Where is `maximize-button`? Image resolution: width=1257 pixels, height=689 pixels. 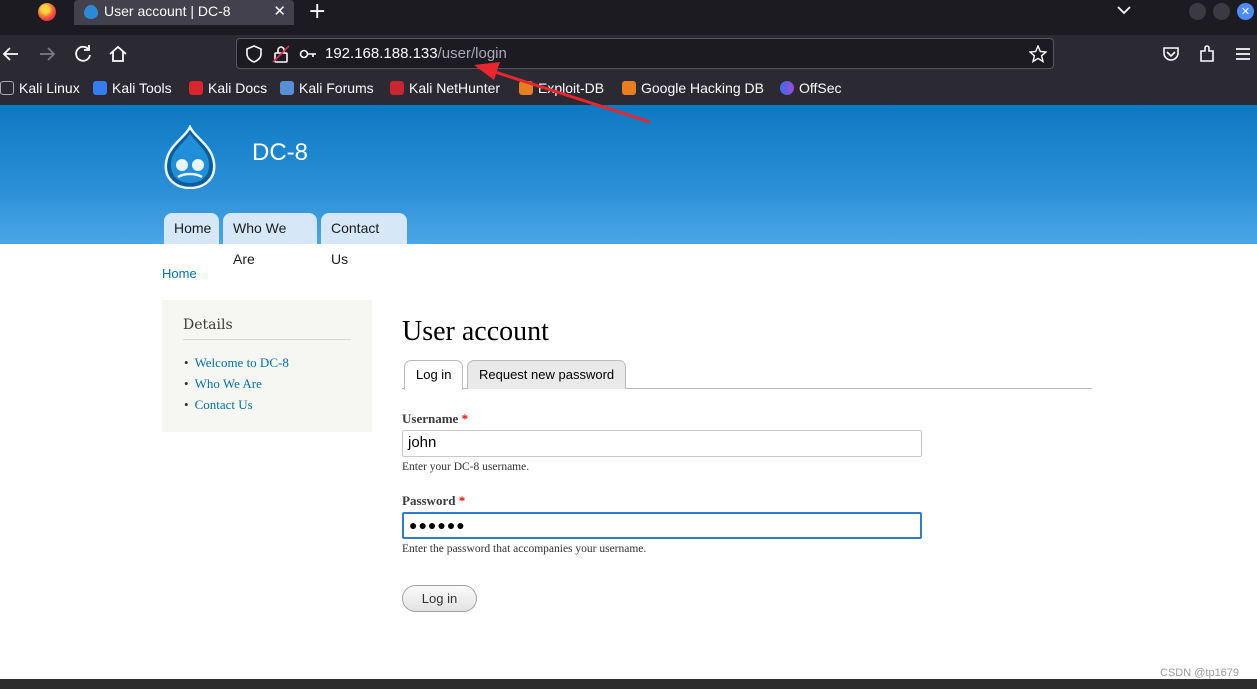 maximize-button is located at coordinates (1221, 11).